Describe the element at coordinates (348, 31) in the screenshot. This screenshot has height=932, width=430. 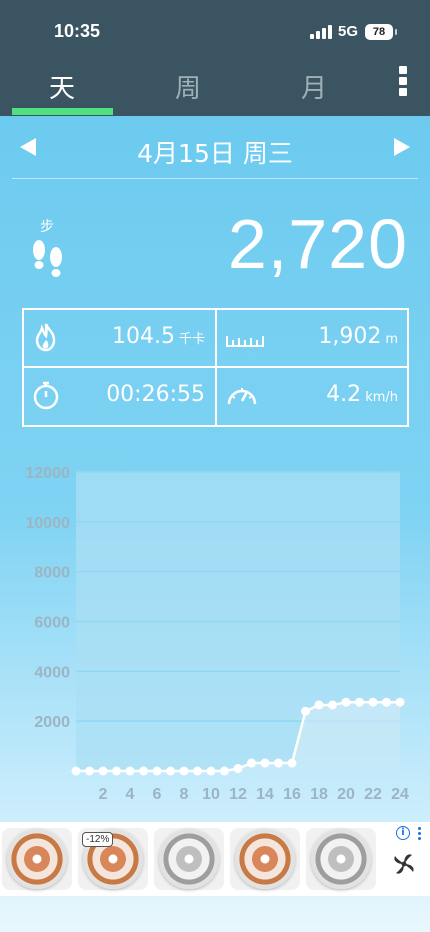
I see `network-type: 5G` at that location.